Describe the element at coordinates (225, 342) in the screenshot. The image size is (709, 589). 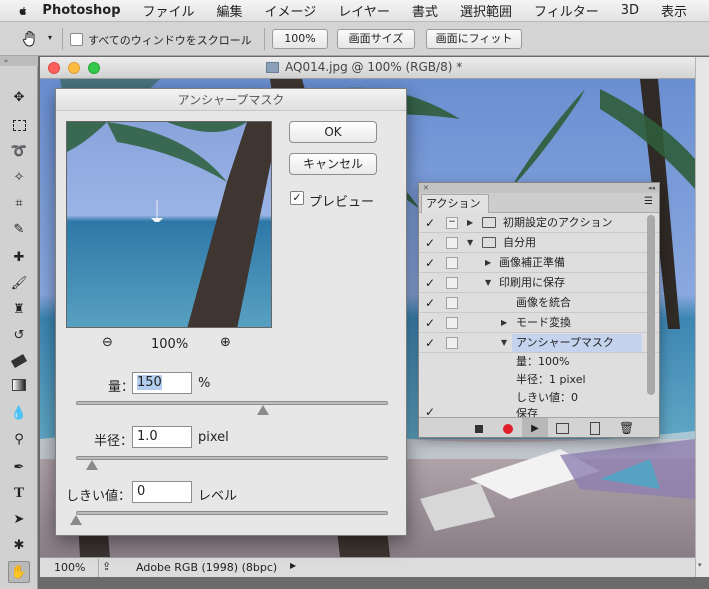
I see `zoom-in-icon: ⊕` at that location.